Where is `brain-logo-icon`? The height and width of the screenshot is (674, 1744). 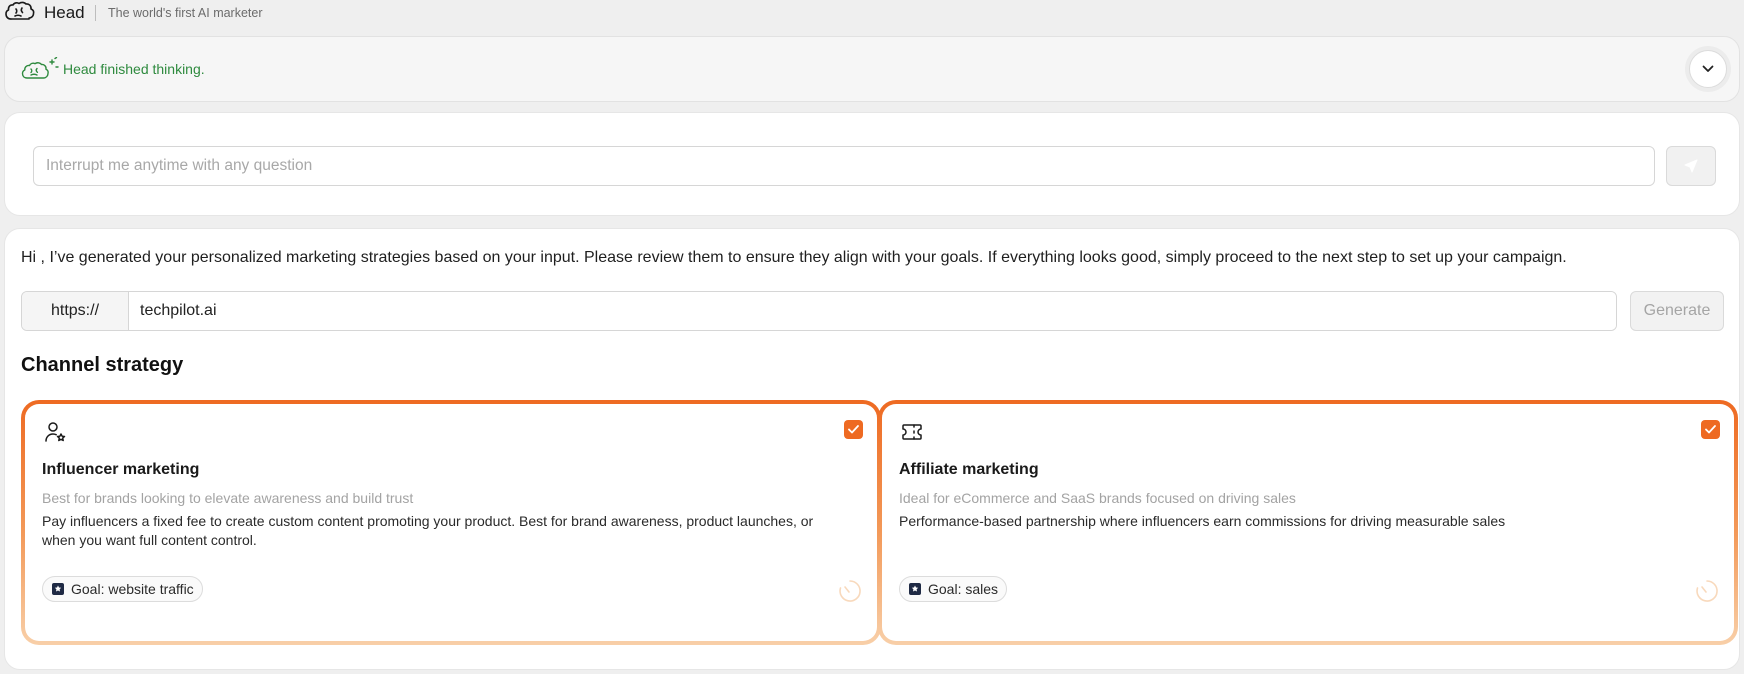 brain-logo-icon is located at coordinates (20, 13).